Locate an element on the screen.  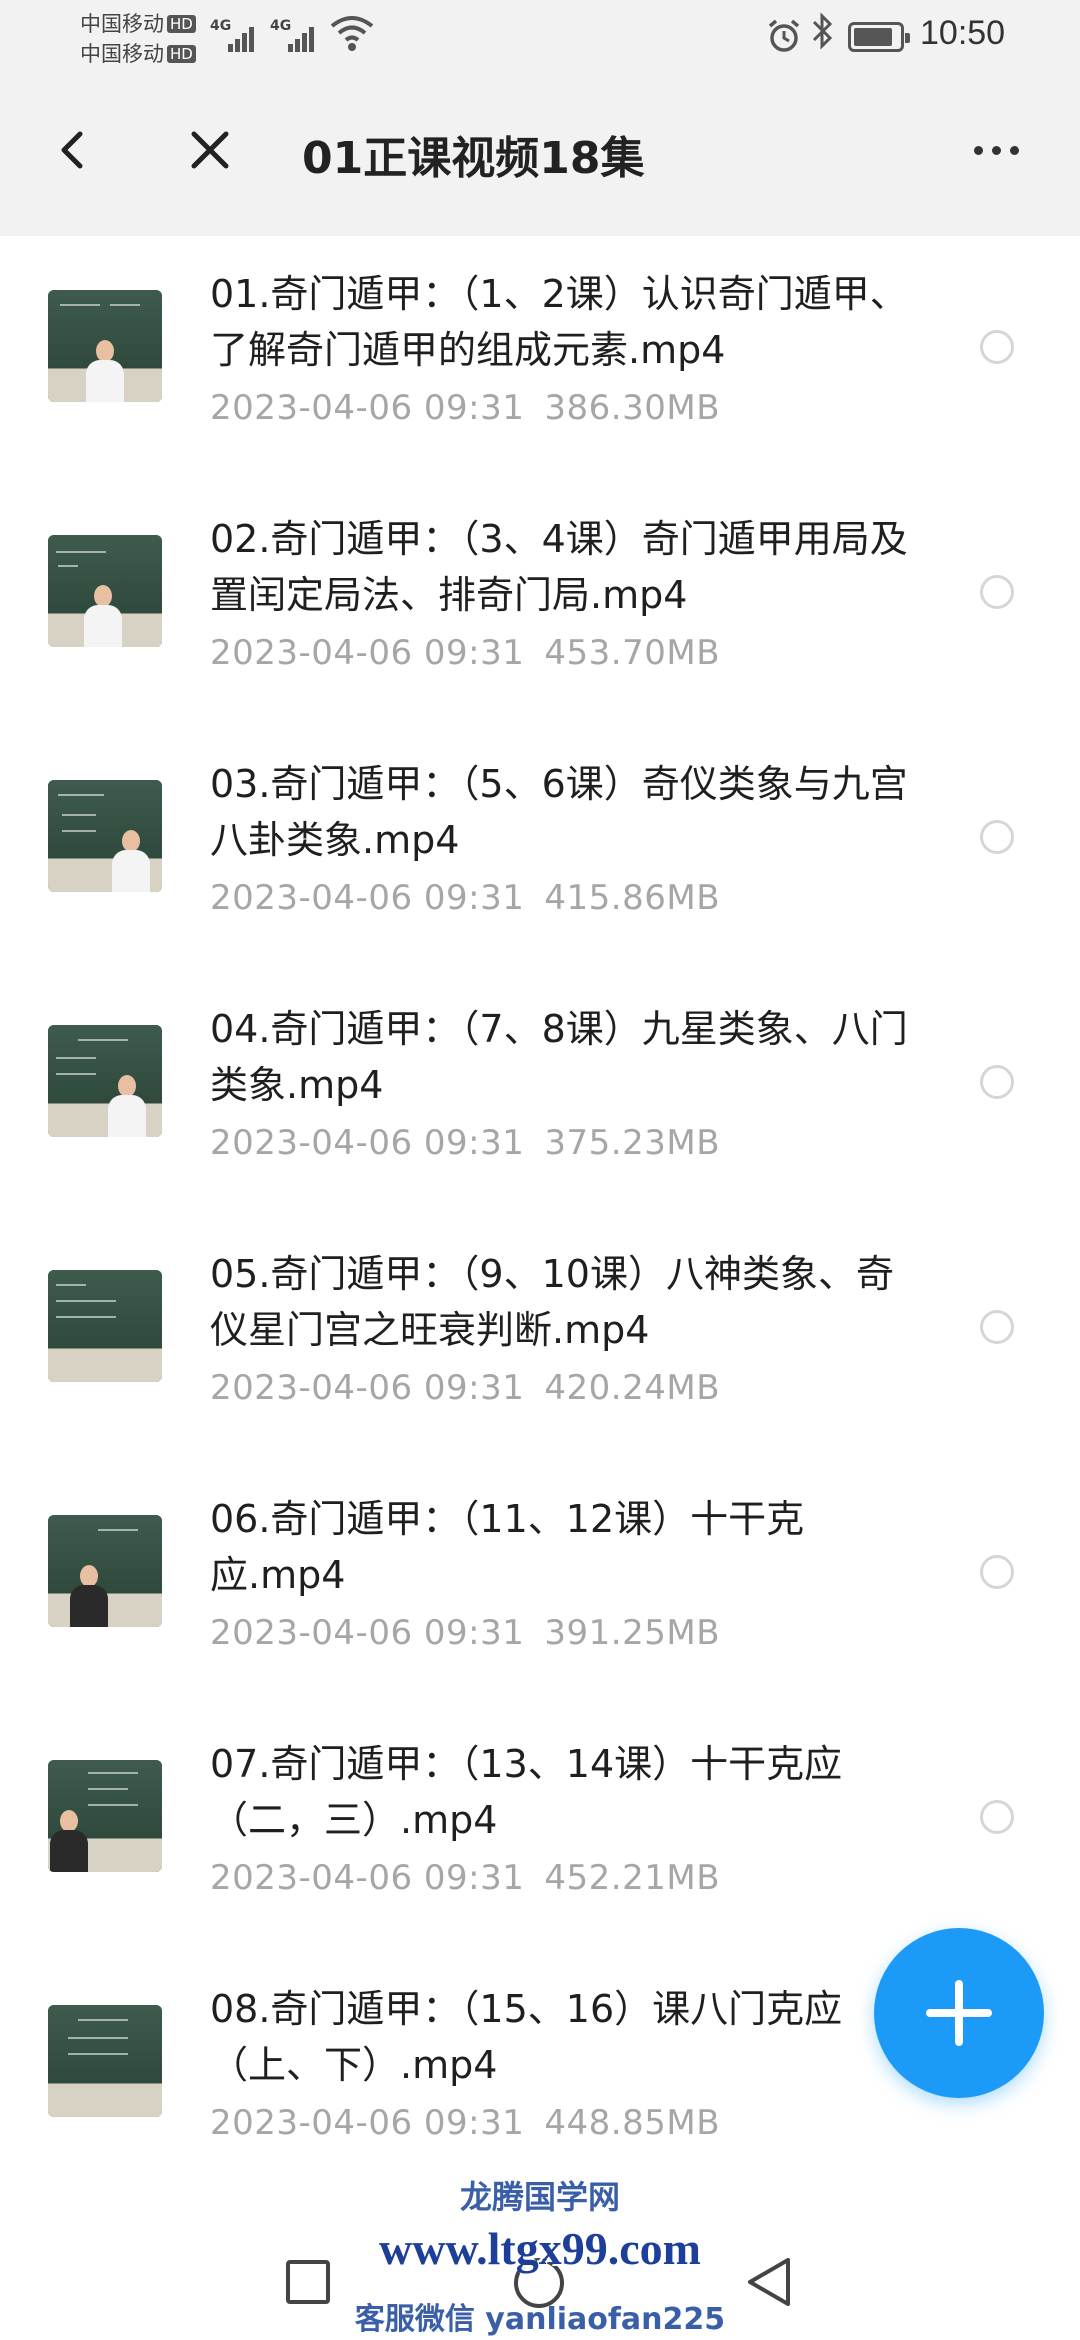
add-button is located at coordinates (959, 2013).